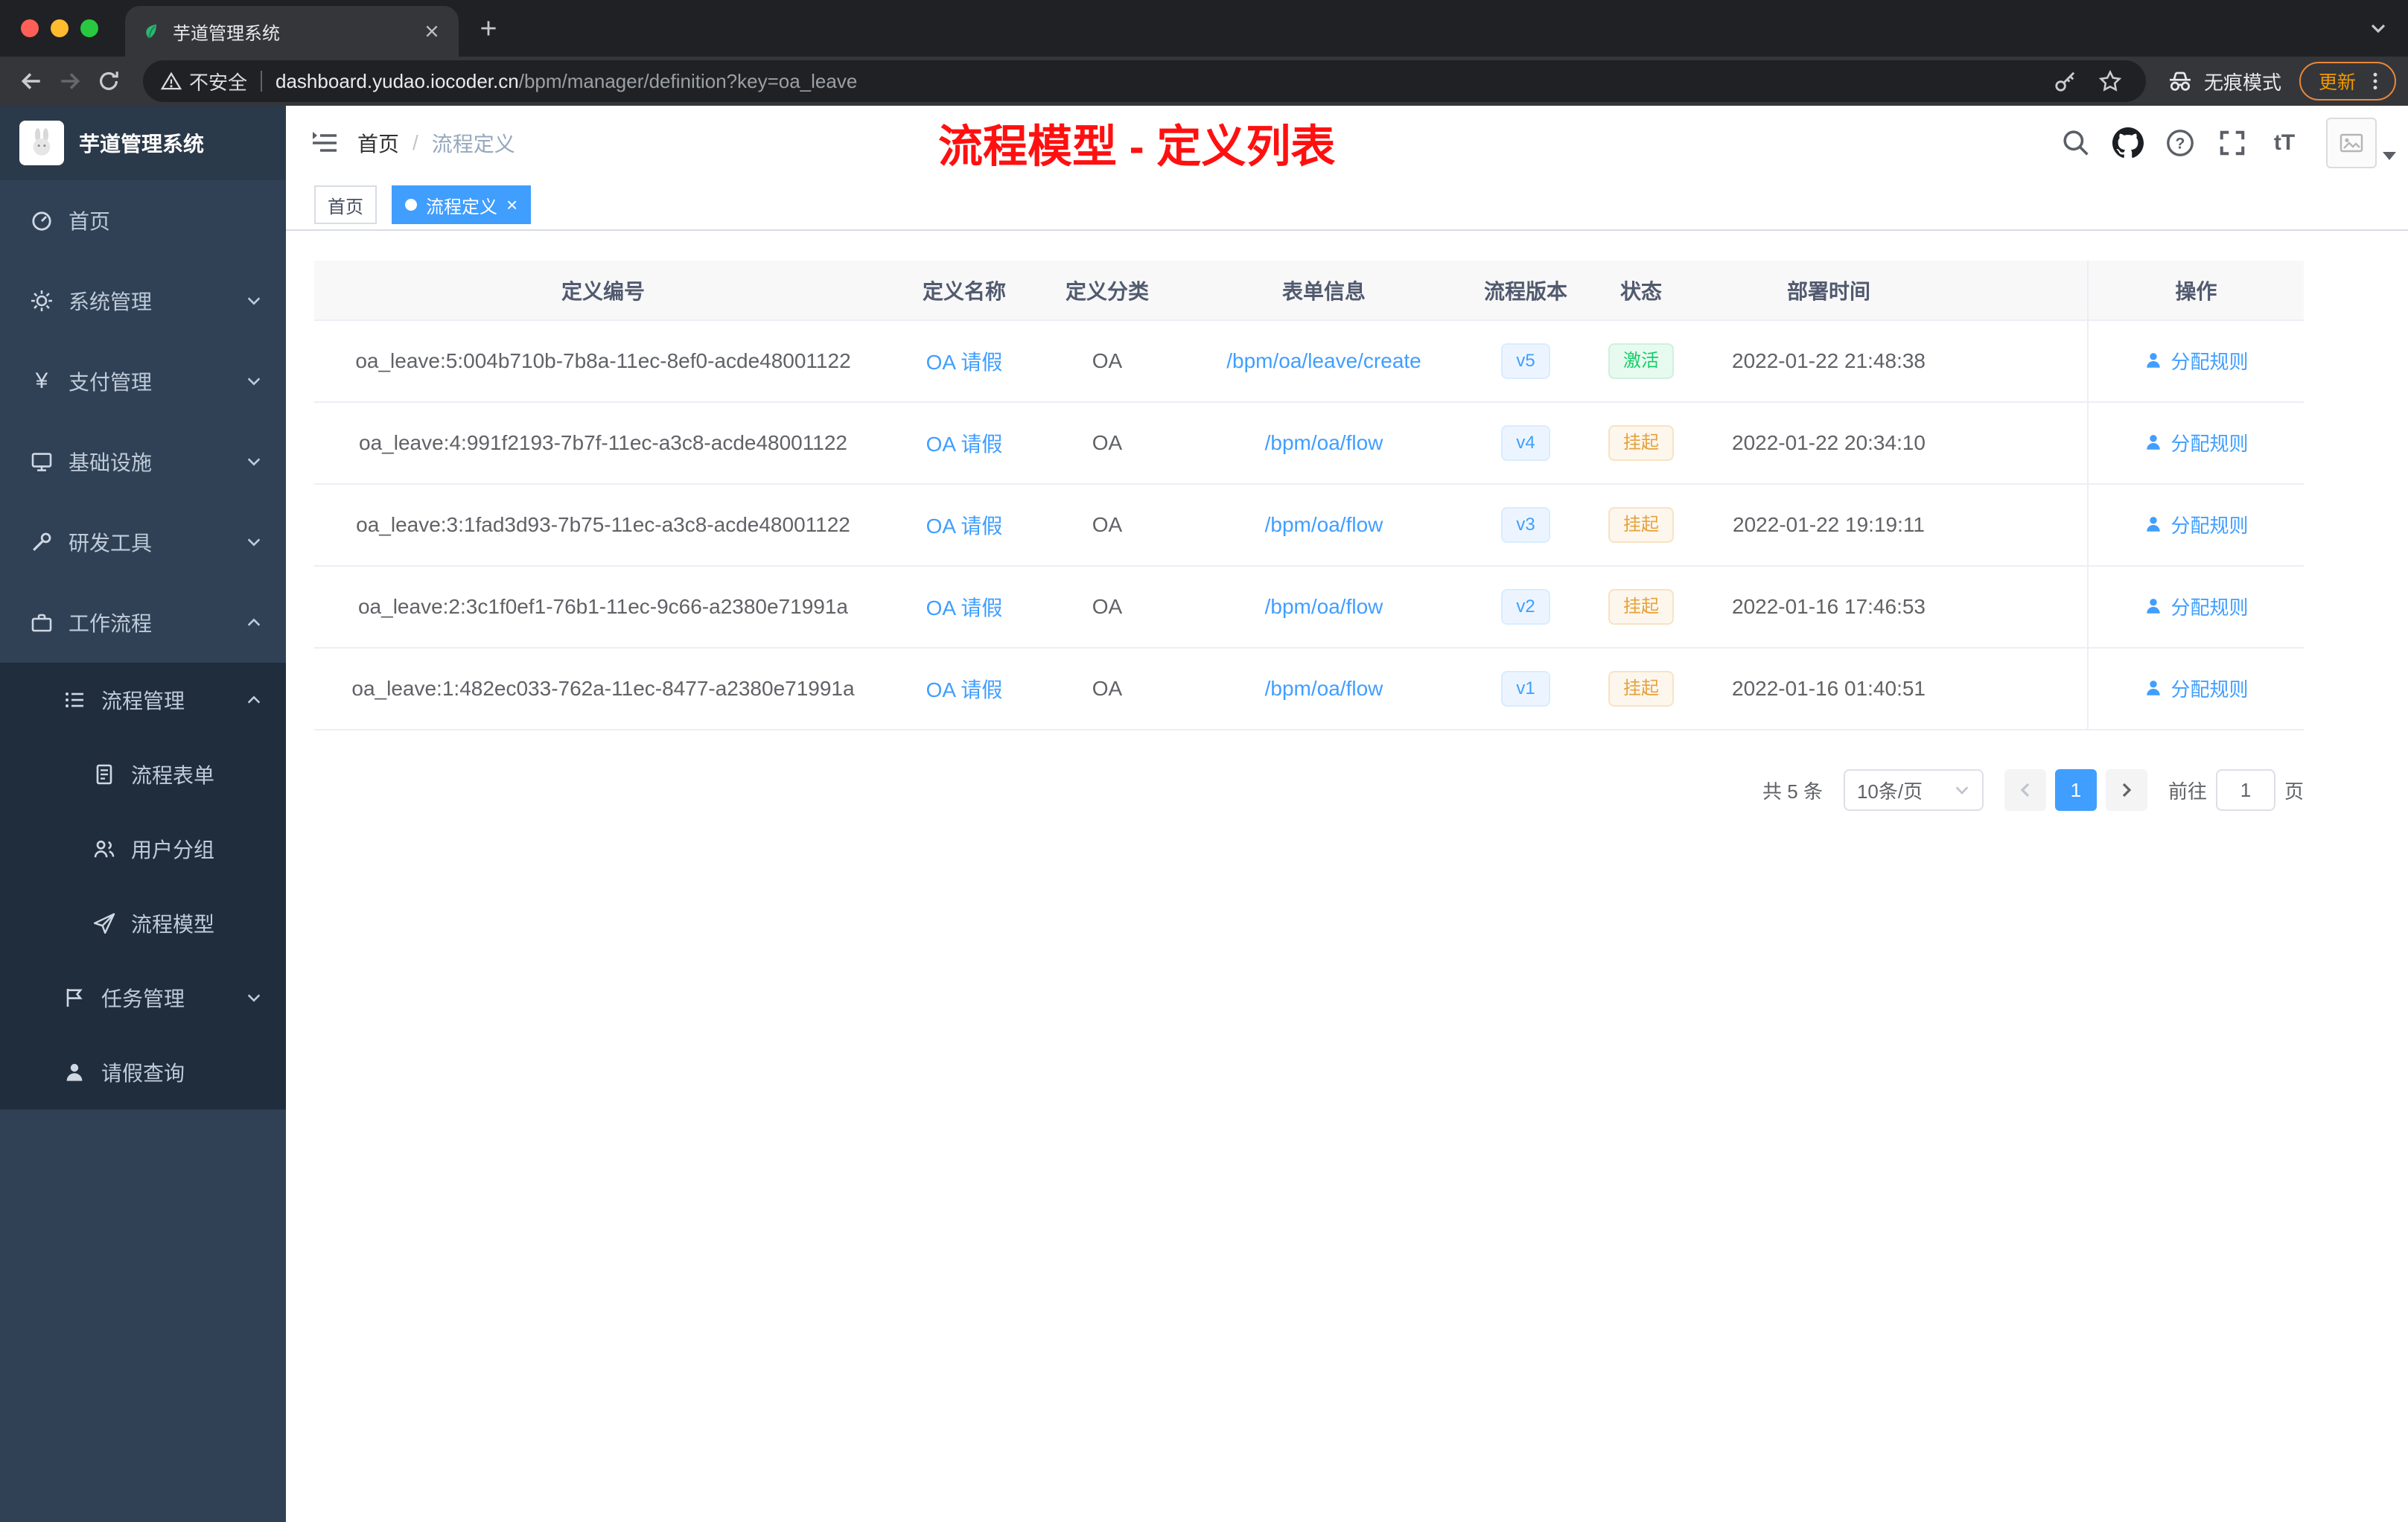 The height and width of the screenshot is (1522, 2408). I want to click on navbar-actions: ? tT, so click(2234, 143).